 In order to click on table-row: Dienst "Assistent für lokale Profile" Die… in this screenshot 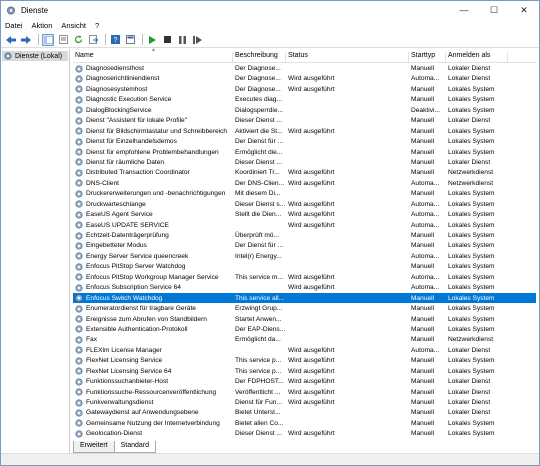, I will do `click(304, 120)`.